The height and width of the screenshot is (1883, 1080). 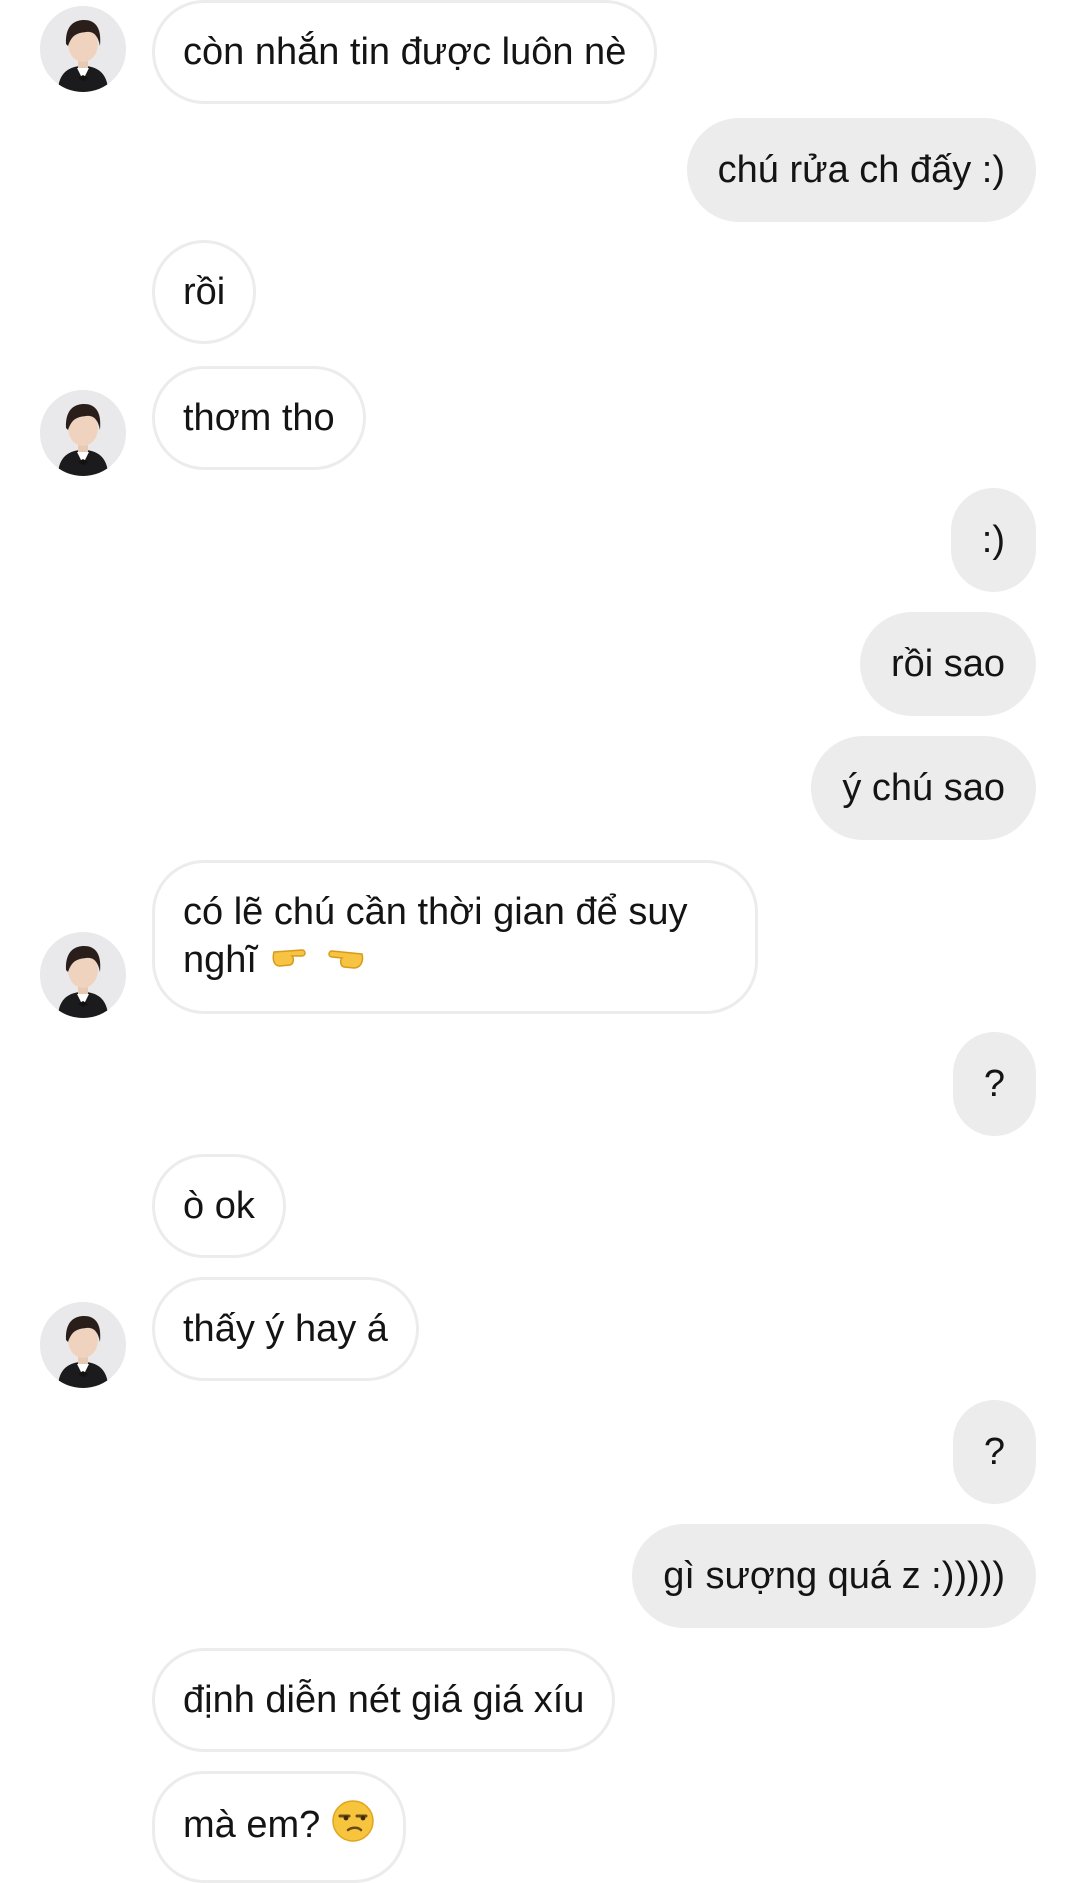 I want to click on message-text: chú rửa ch đấy :), so click(x=861, y=170).